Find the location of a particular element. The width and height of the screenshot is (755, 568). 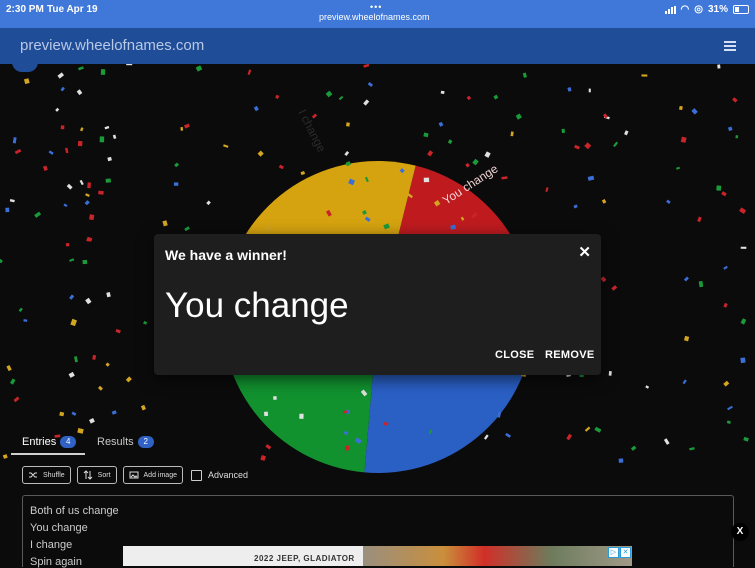

status-date: Tue Apr 19 is located at coordinates (72, 9).